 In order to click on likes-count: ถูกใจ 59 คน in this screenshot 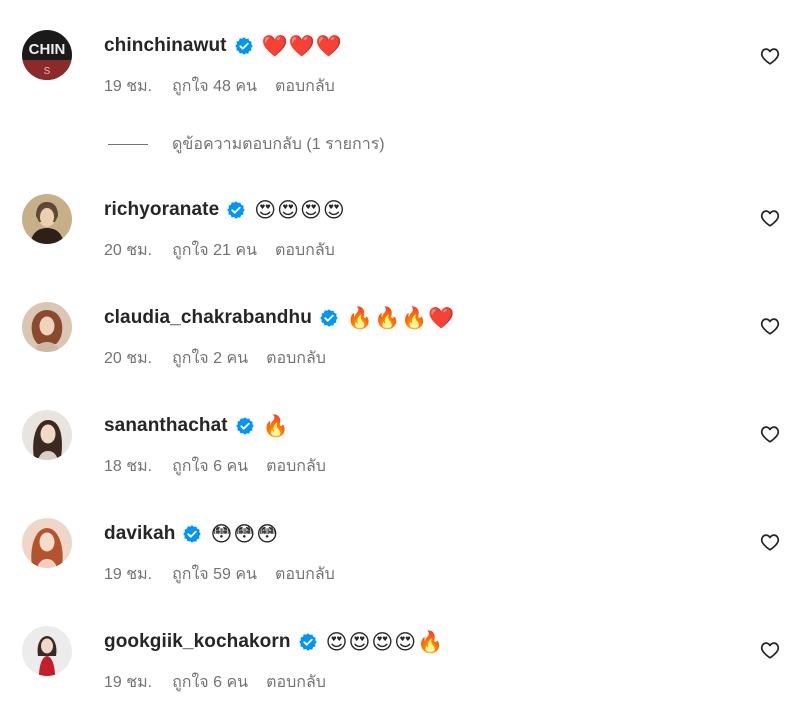, I will do `click(214, 574)`.